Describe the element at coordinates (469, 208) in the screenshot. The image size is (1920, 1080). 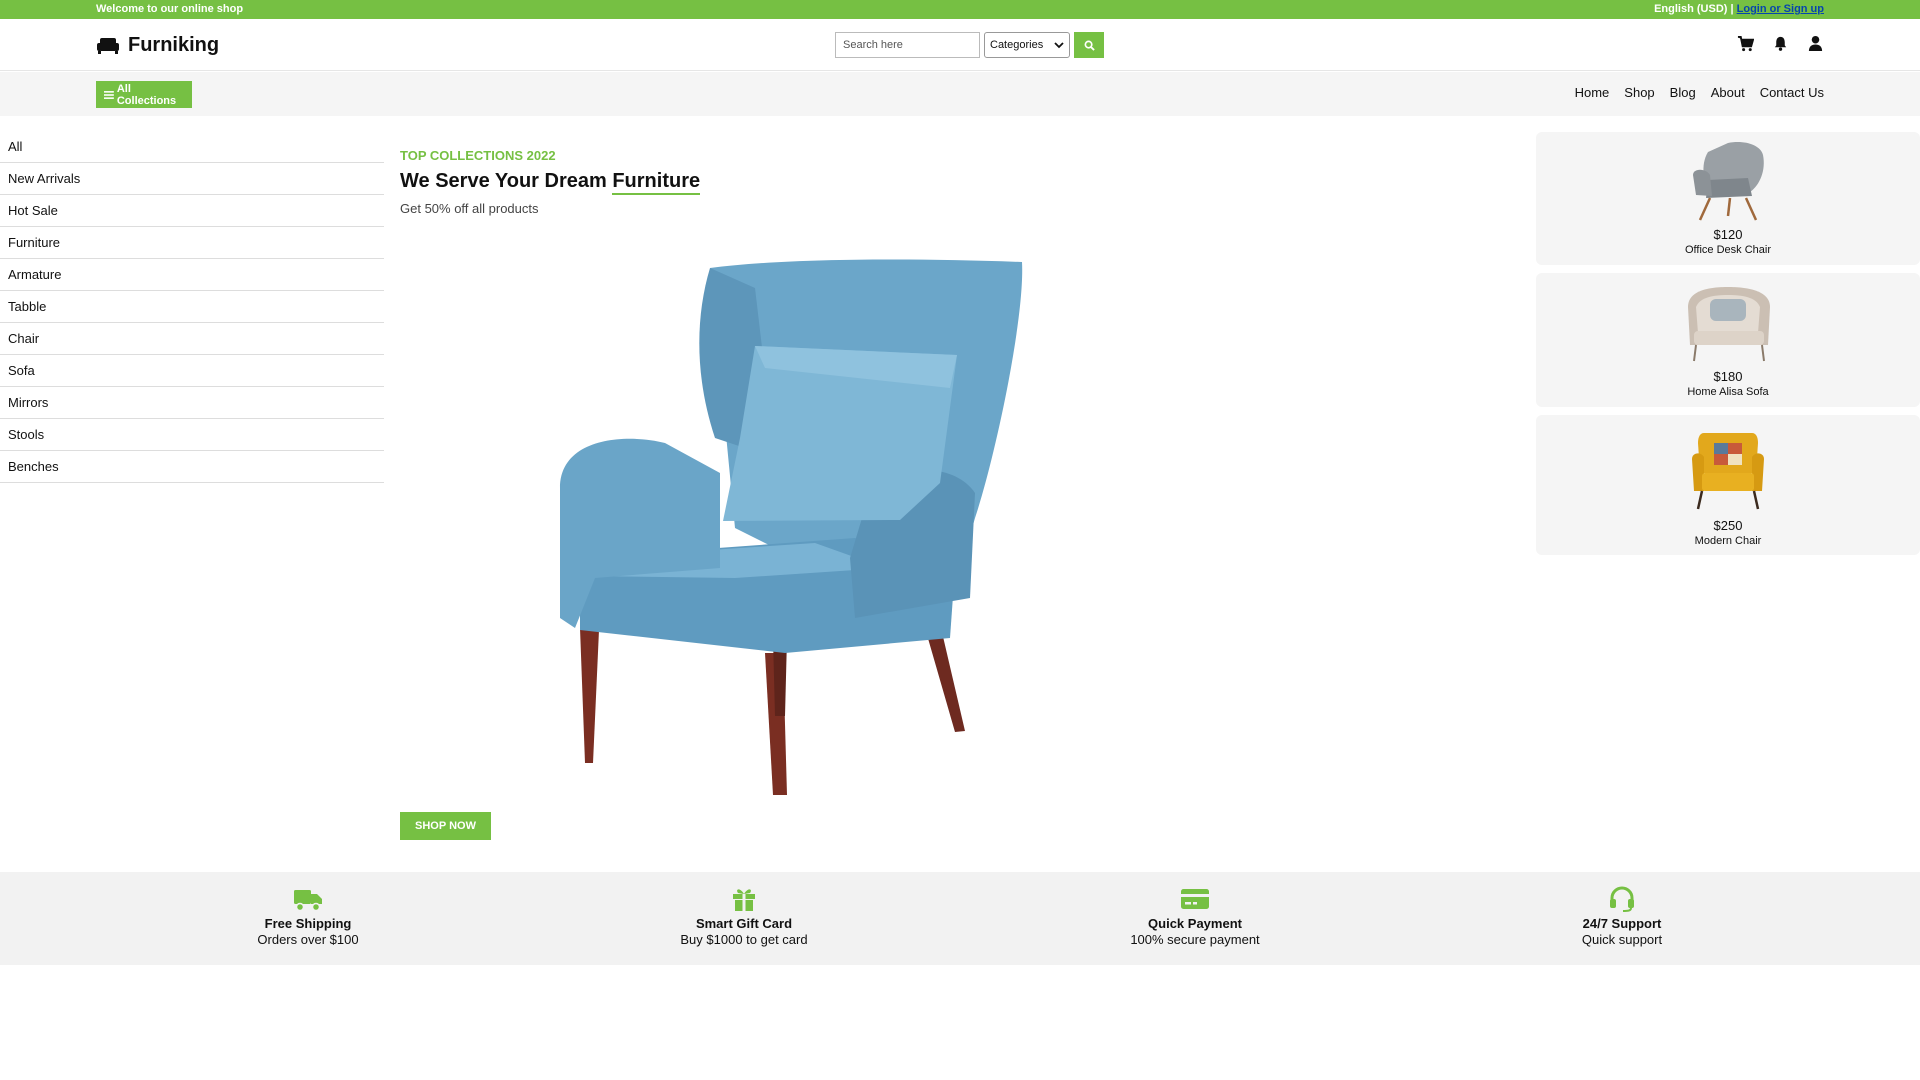
I see `hero-description: Get 50% off all products` at that location.